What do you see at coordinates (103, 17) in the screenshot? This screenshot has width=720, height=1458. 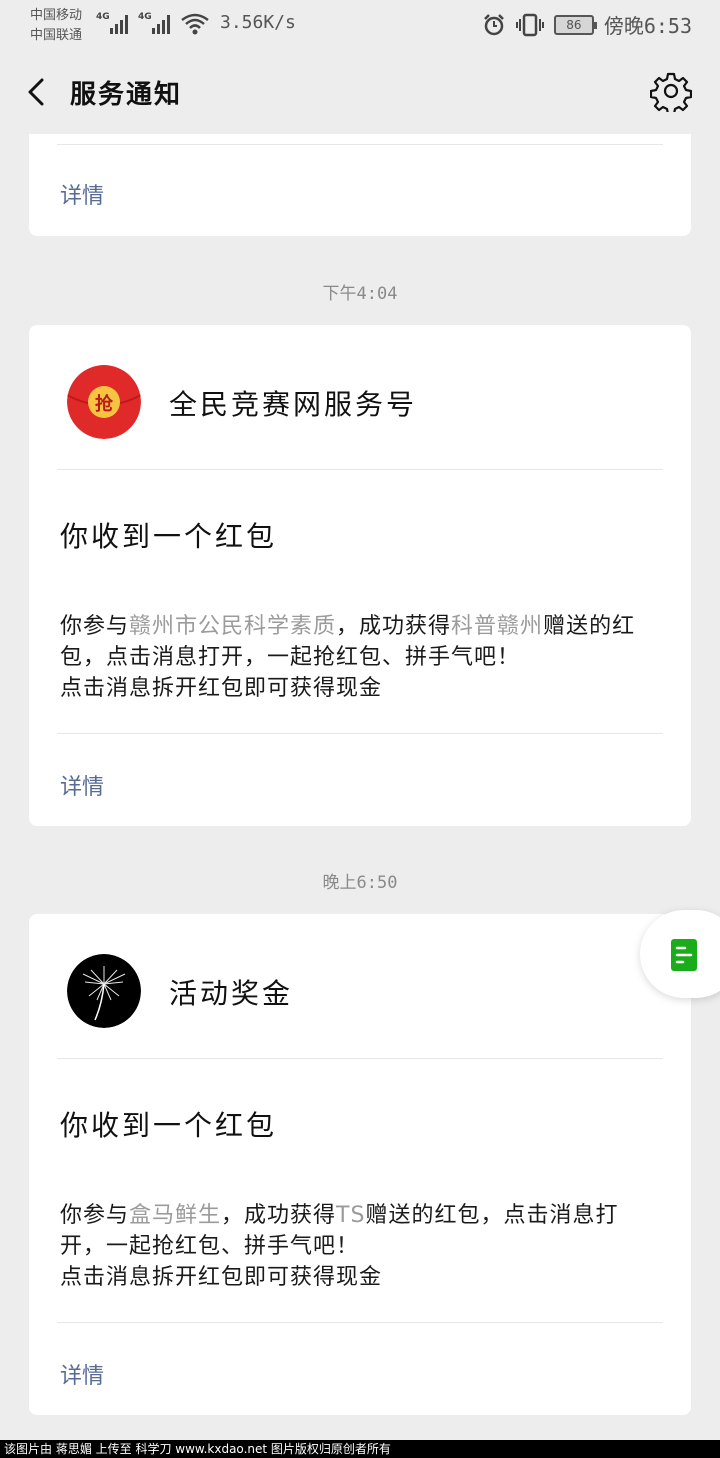 I see `network-type-1: 4G` at bounding box center [103, 17].